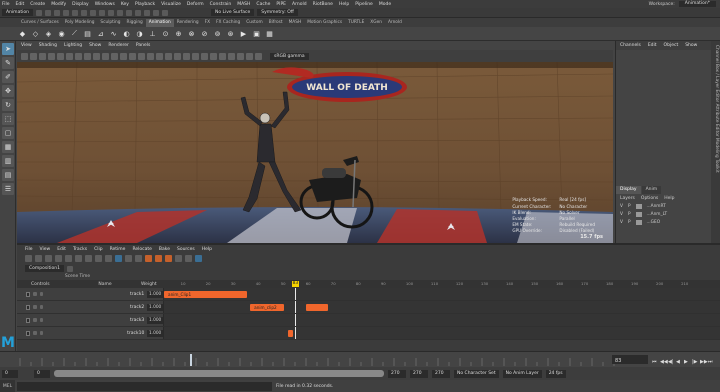 Image resolution: width=720 pixels, height=392 pixels. What do you see at coordinates (40, 23) in the screenshot?
I see `shelf-tab-0: Curves / Surfaces` at bounding box center [40, 23].